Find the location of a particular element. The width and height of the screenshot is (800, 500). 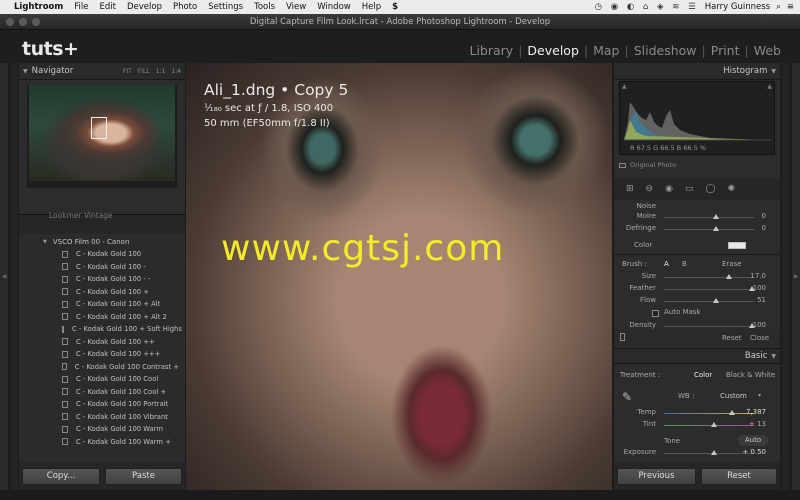

left-panel-toggle: ◀ is located at coordinates (4, 276).